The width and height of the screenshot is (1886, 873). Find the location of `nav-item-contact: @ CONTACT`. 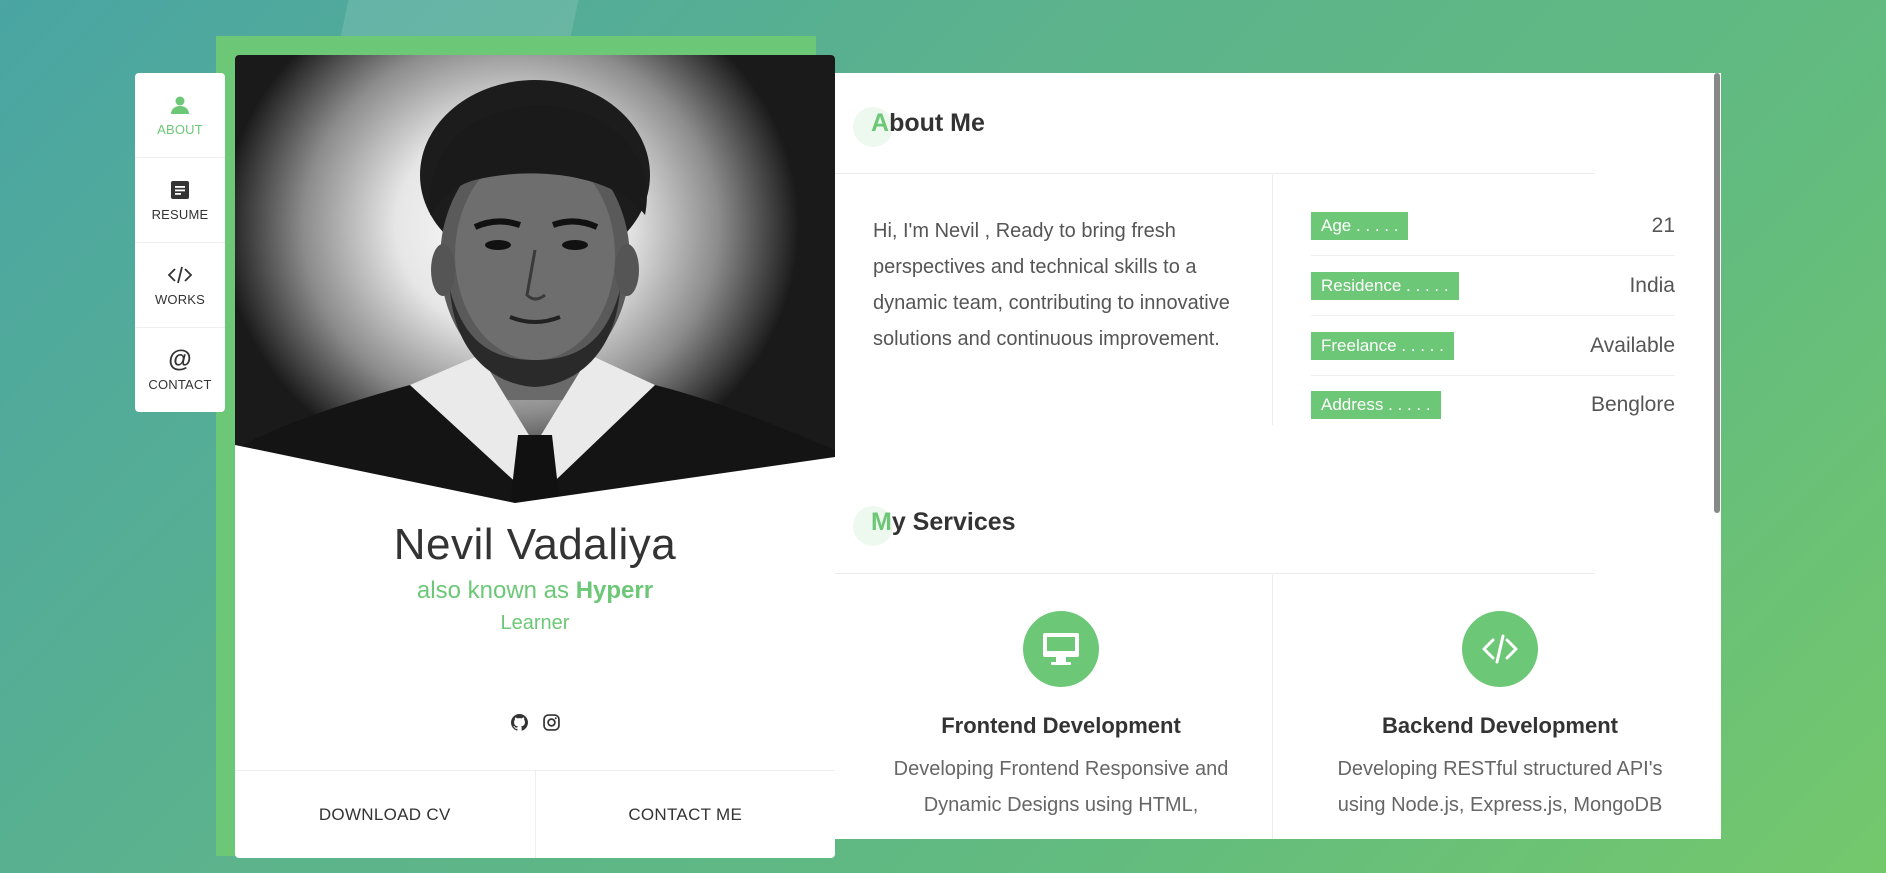

nav-item-contact: @ CONTACT is located at coordinates (180, 370).